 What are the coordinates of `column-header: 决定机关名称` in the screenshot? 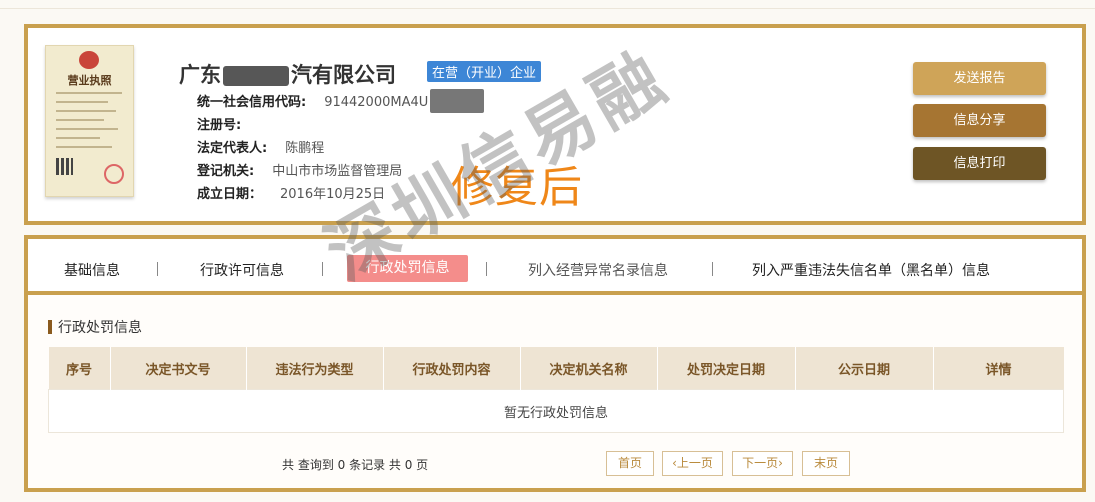 It's located at (589, 368).